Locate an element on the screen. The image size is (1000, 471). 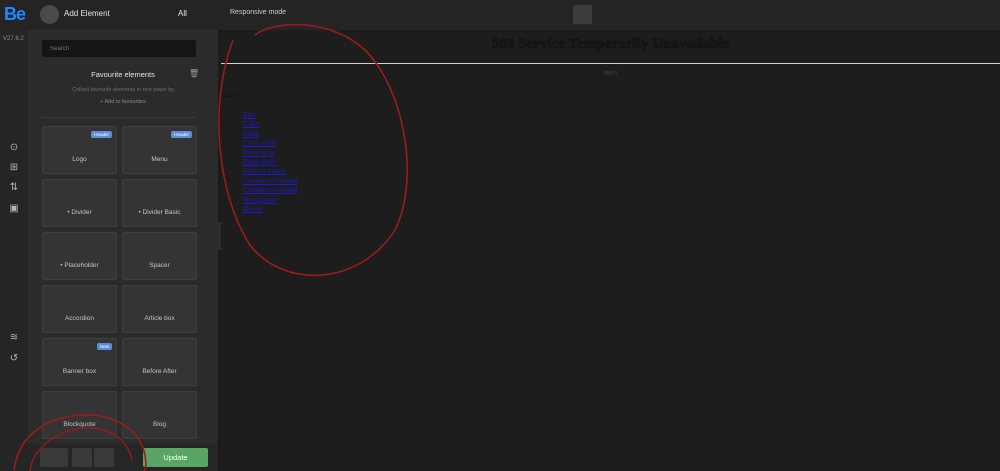
app-logo: Be is located at coordinates (15, 14).